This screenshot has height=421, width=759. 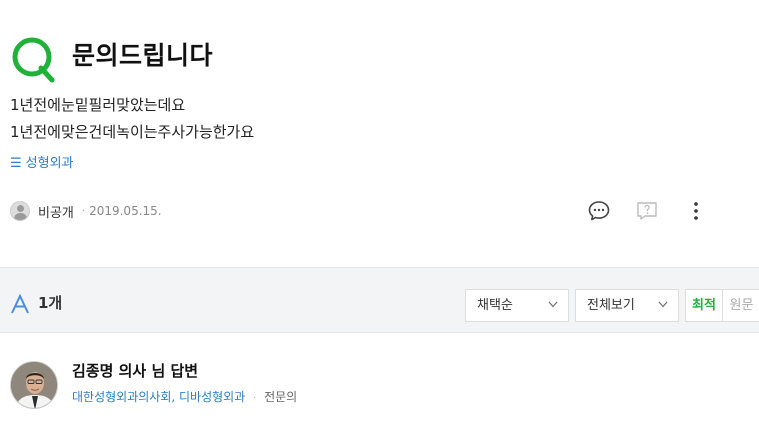 I want to click on comment-button, so click(x=599, y=211).